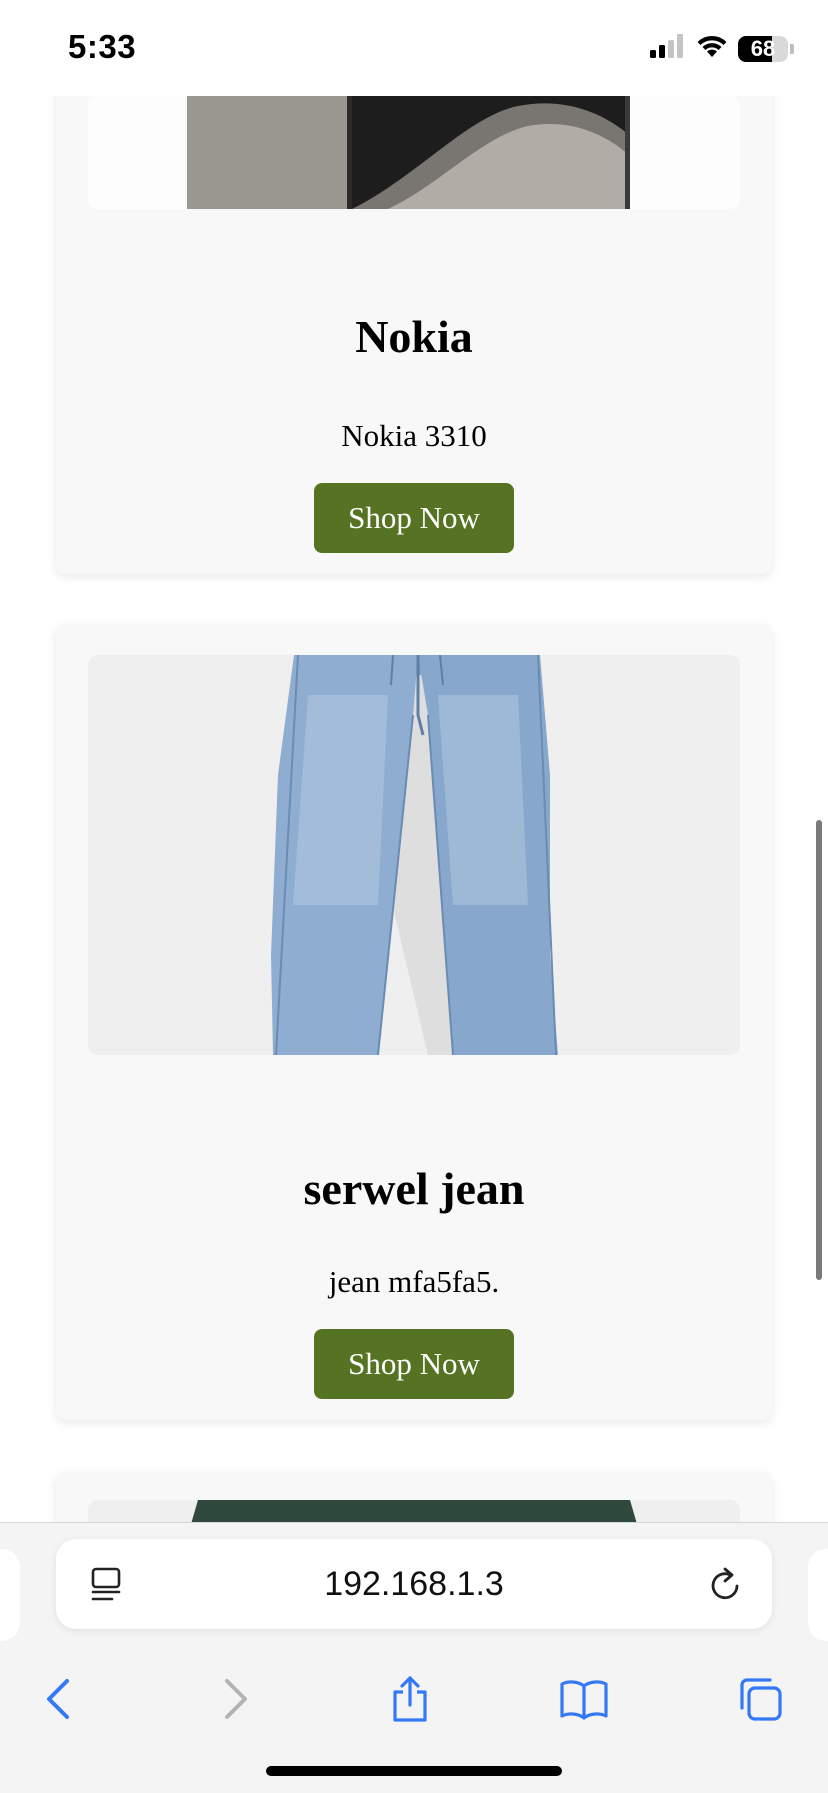 This screenshot has height=1793, width=828. What do you see at coordinates (819, 1050) in the screenshot?
I see `scrollbar-thumb` at bounding box center [819, 1050].